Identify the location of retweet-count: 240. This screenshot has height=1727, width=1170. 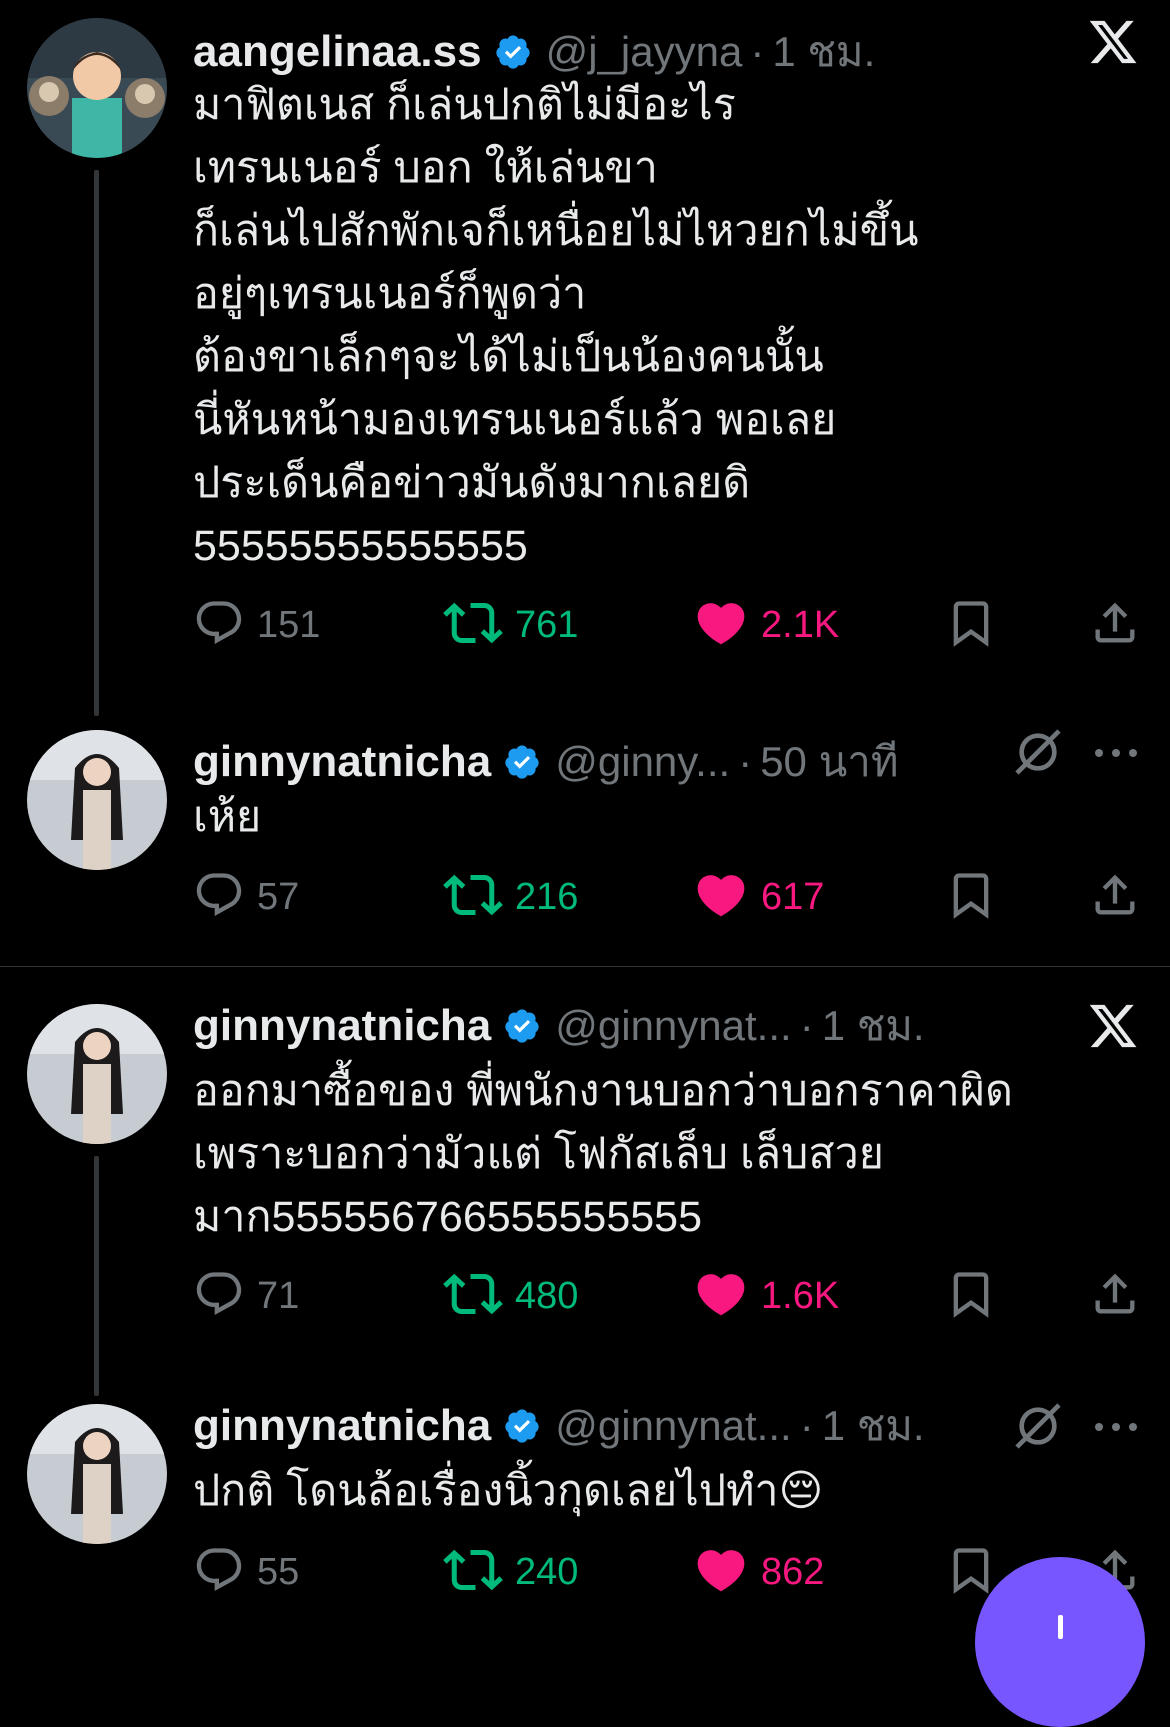
(547, 1571).